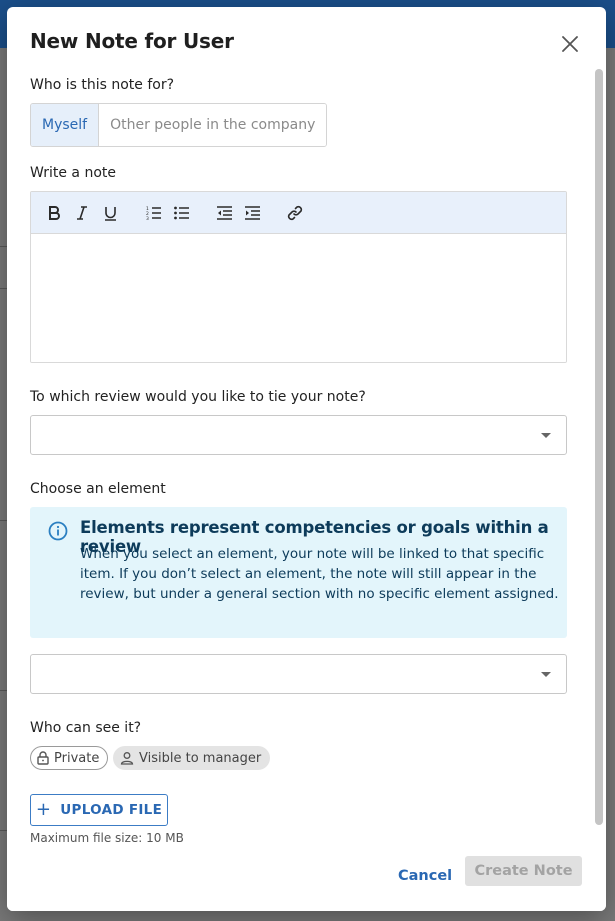 The image size is (615, 921). Describe the element at coordinates (65, 125) in the screenshot. I see `recipient-option-myself: Myself` at that location.